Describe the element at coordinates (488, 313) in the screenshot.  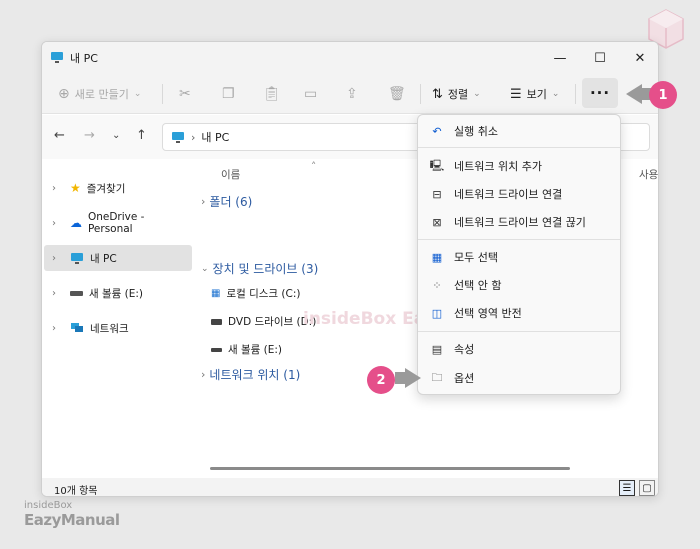
I see `menu-item-label: 선택 영역 반전` at that location.